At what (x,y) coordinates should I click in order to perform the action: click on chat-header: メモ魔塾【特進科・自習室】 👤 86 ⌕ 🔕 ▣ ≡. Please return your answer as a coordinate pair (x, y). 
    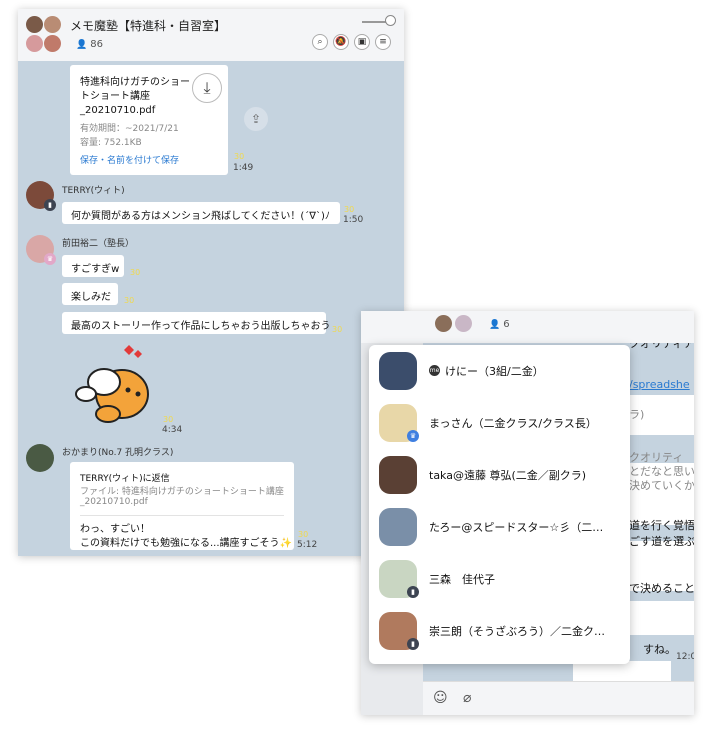
    Looking at the image, I should click on (211, 35).